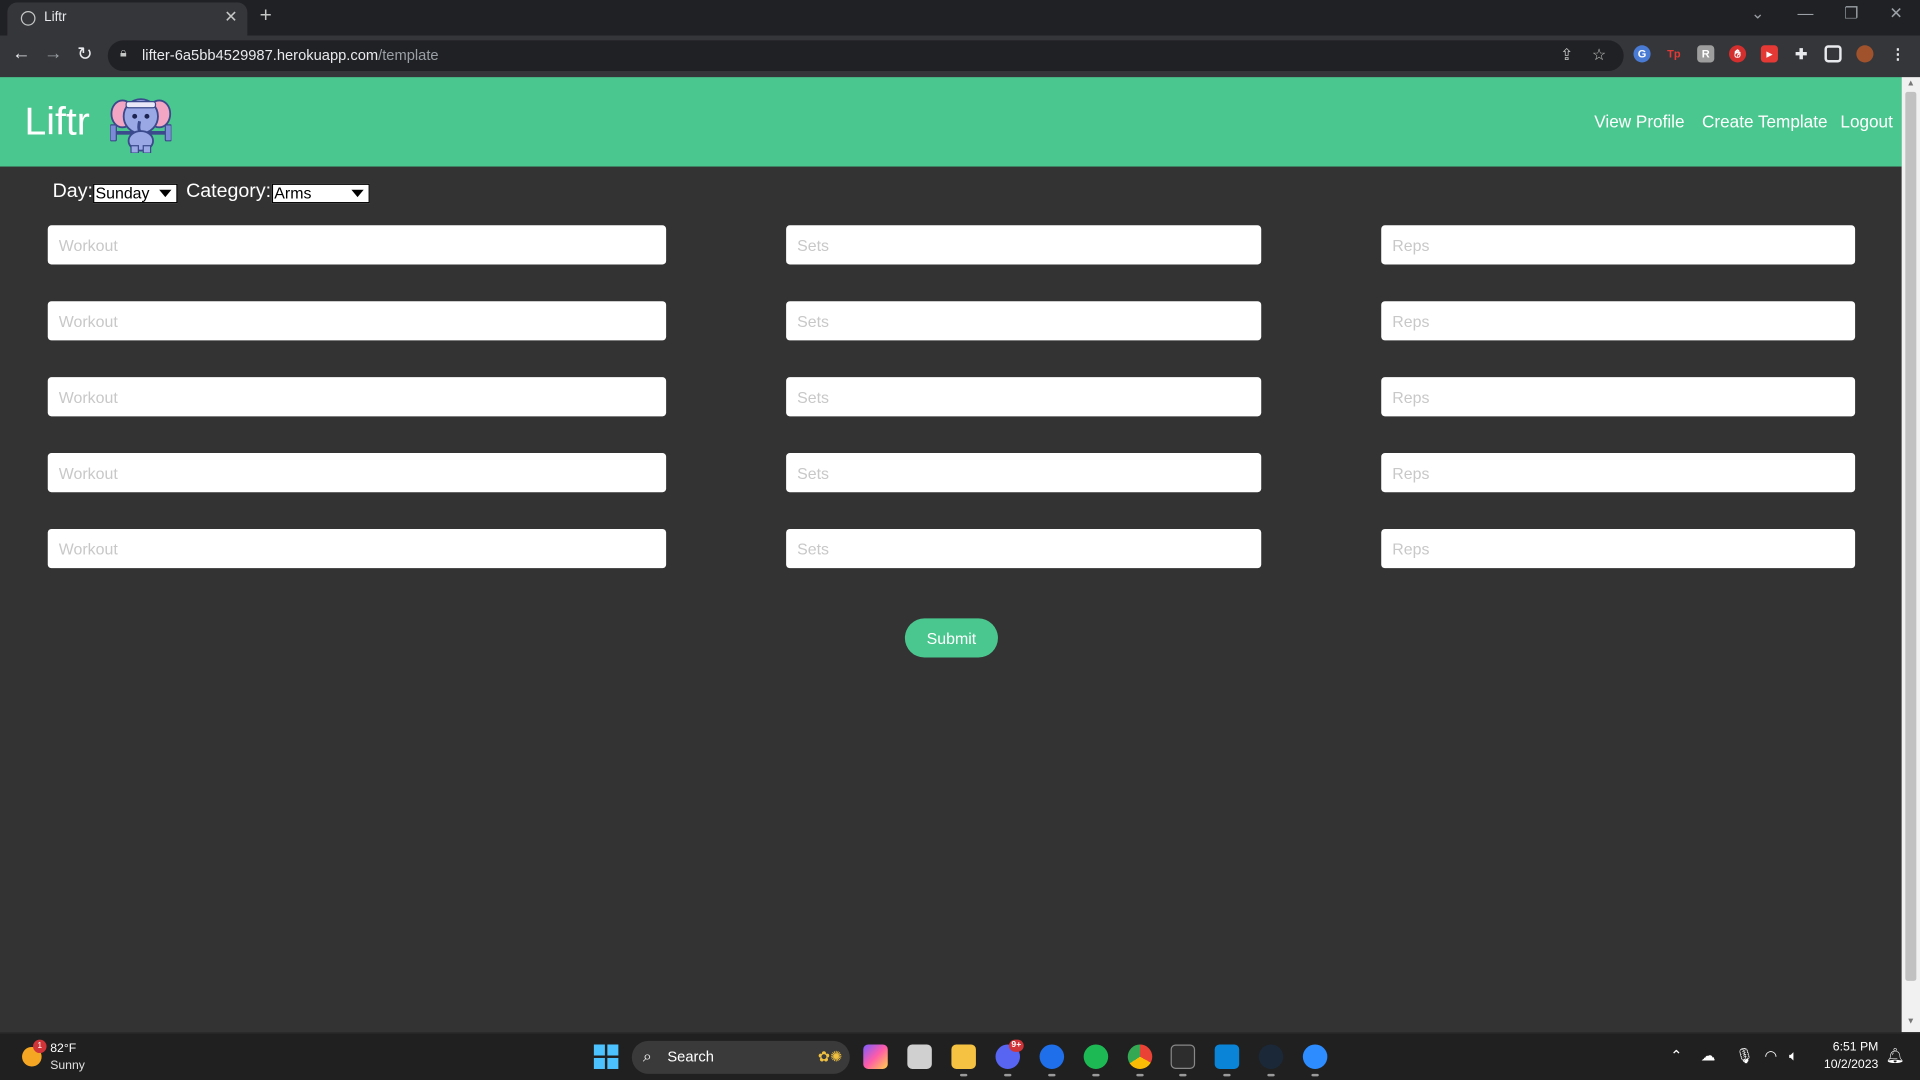  I want to click on onedrive-cloud-icon: ☁, so click(1708, 1055).